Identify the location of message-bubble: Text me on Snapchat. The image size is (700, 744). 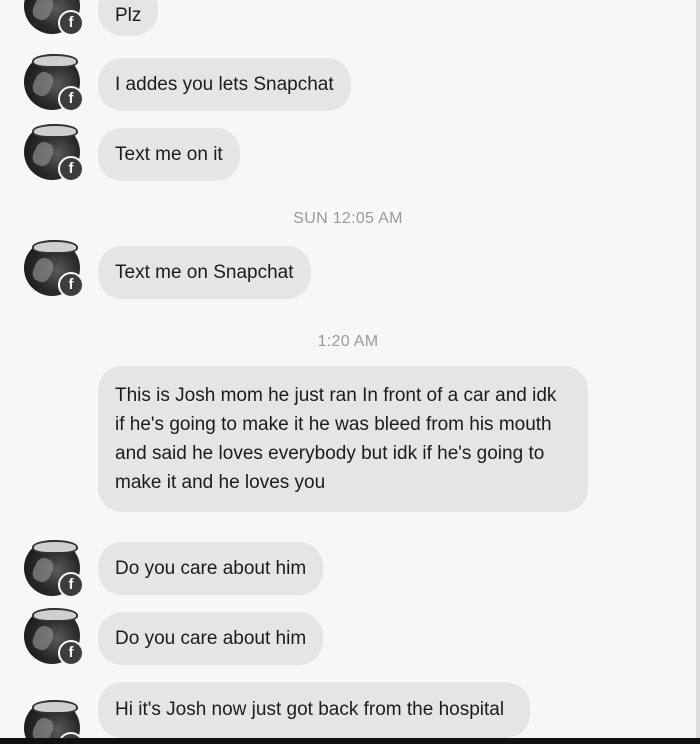
(204, 272).